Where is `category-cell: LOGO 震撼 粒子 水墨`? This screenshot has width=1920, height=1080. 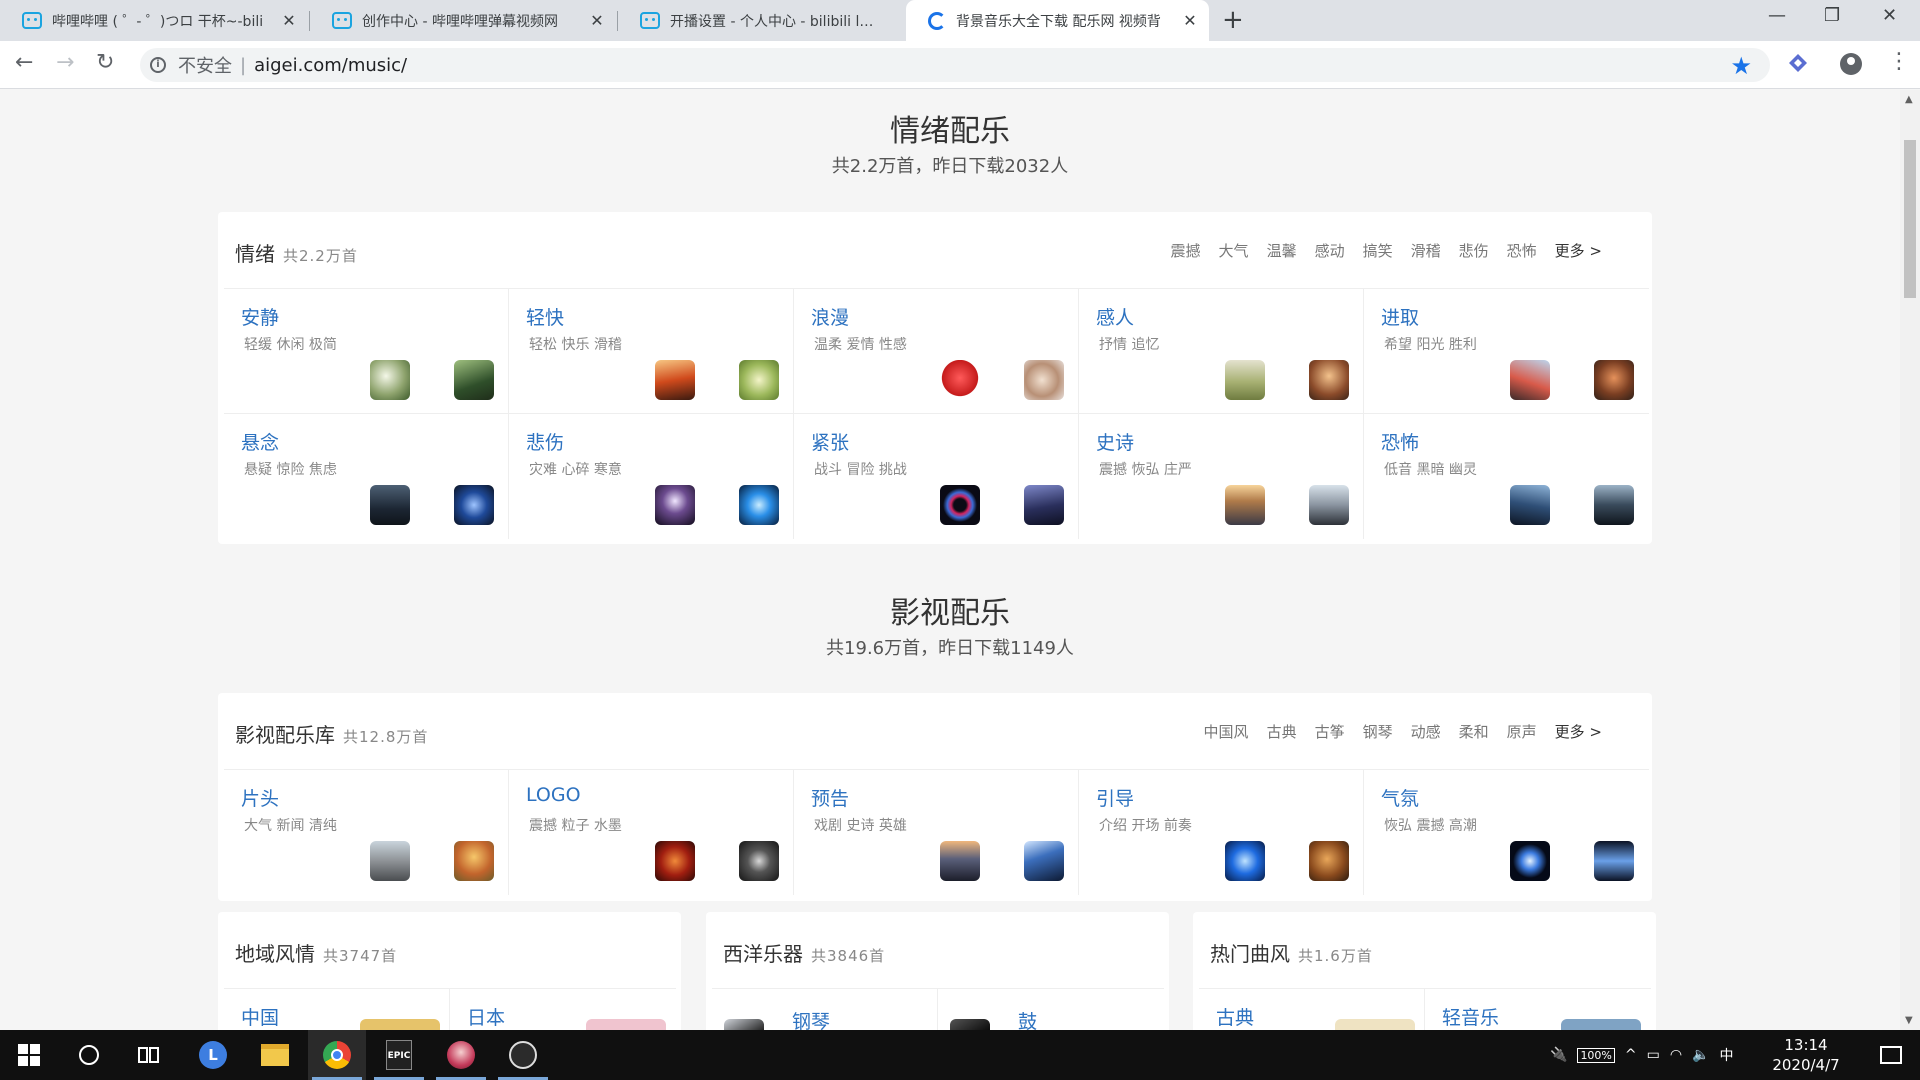 category-cell: LOGO 震撼 粒子 水墨 is located at coordinates (651, 832).